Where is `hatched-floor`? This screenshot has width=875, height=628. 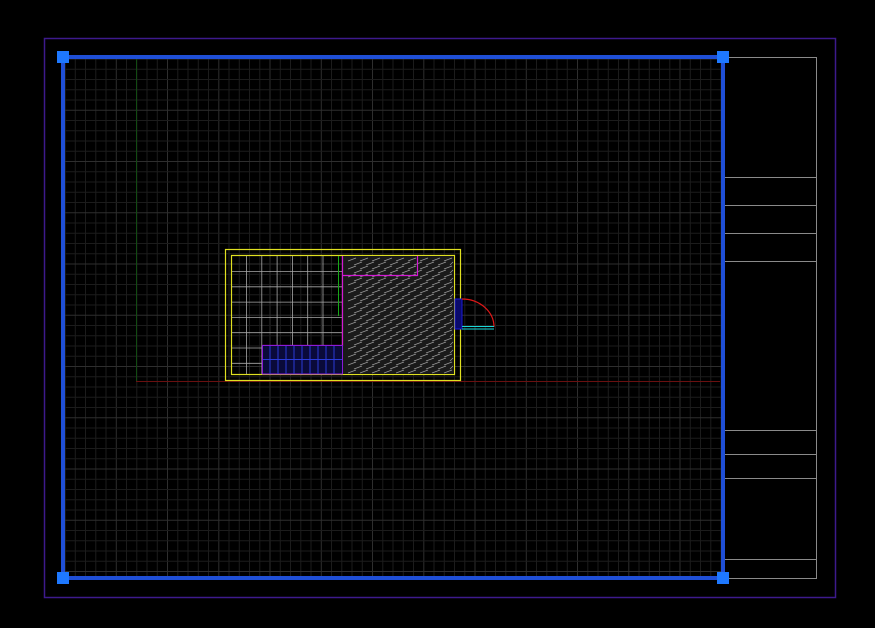 hatched-floor is located at coordinates (398, 315).